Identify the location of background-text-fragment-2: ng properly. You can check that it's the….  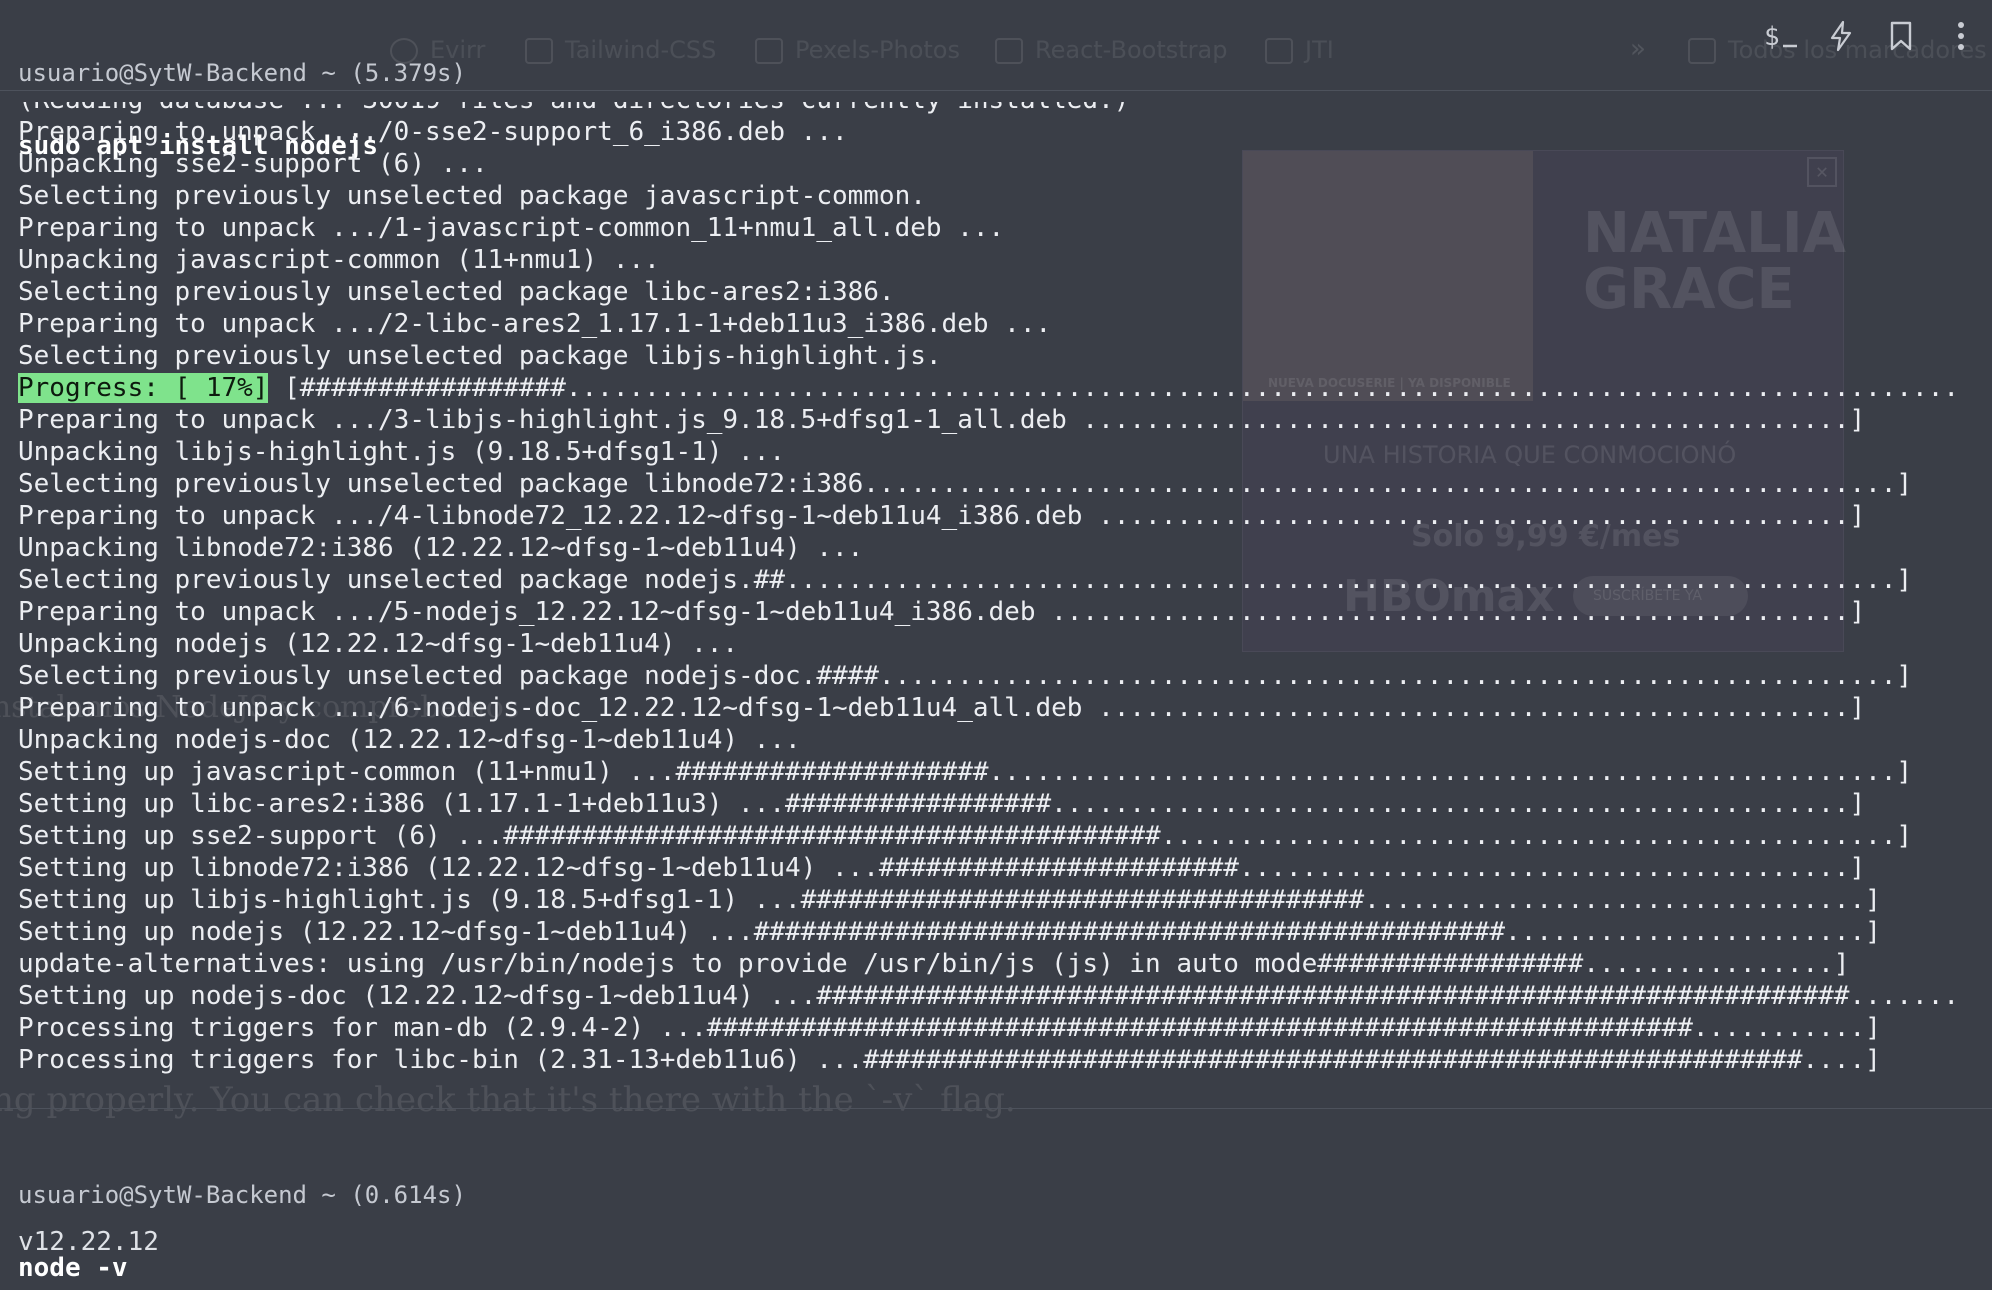
(508, 1100).